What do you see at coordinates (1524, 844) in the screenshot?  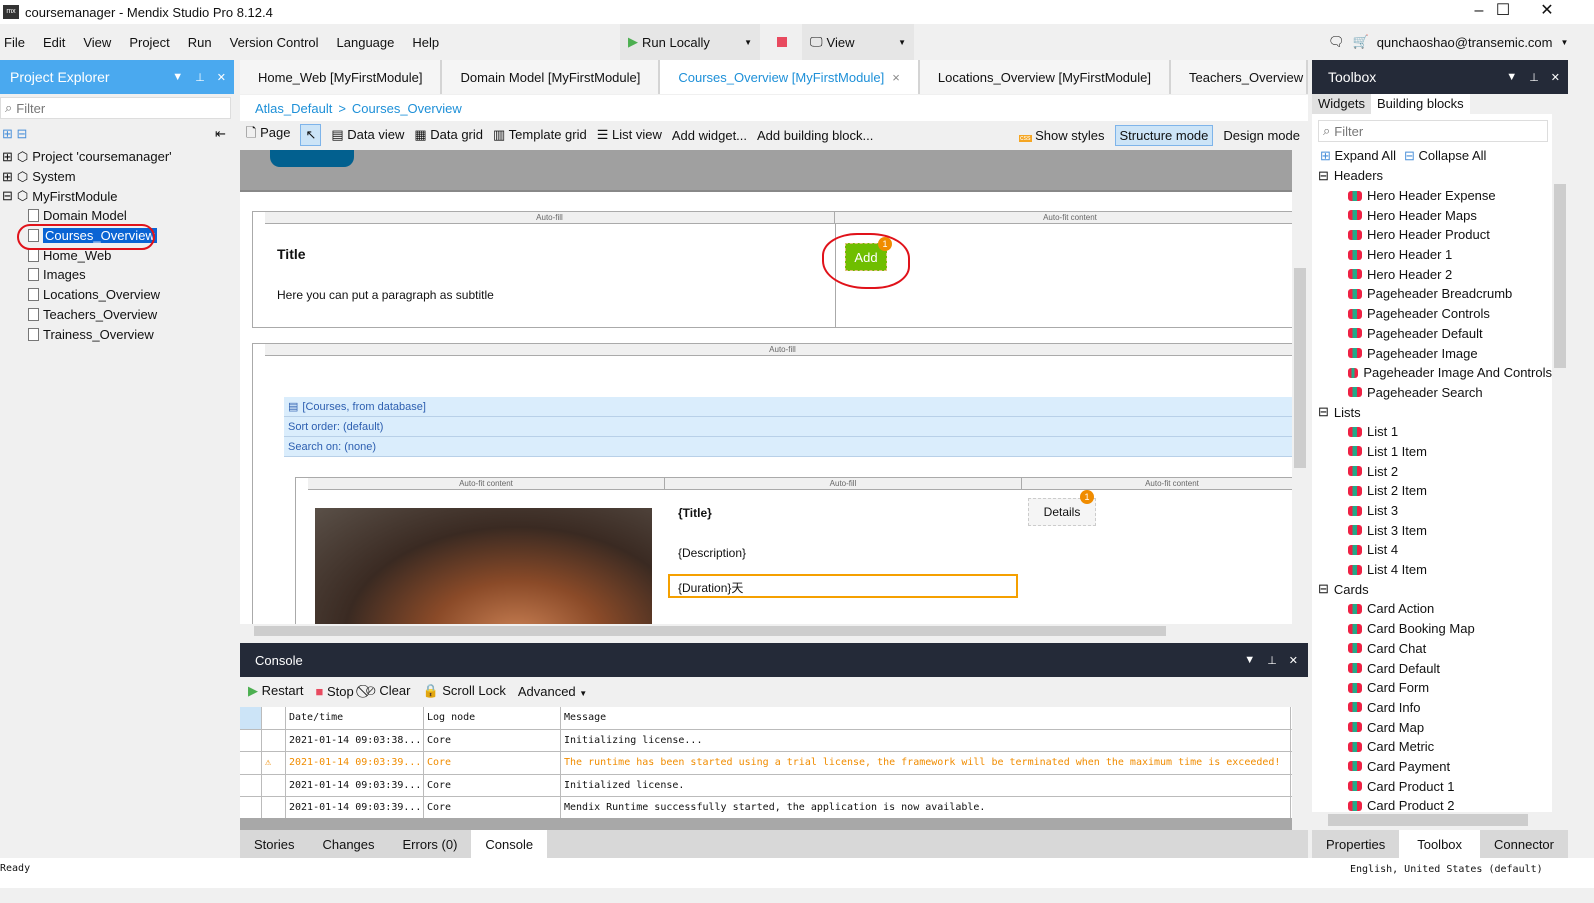 I see `tab-connector: Connector` at bounding box center [1524, 844].